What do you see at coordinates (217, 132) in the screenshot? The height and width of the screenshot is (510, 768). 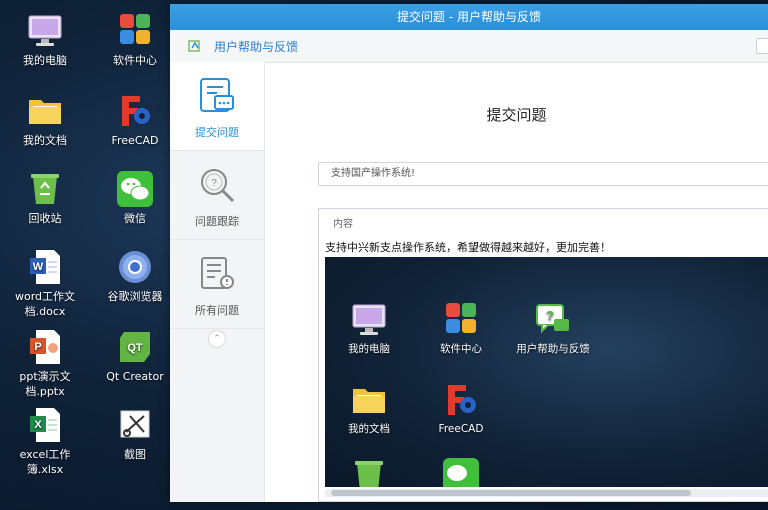 I see `sidebar-item-label: 提交问题` at bounding box center [217, 132].